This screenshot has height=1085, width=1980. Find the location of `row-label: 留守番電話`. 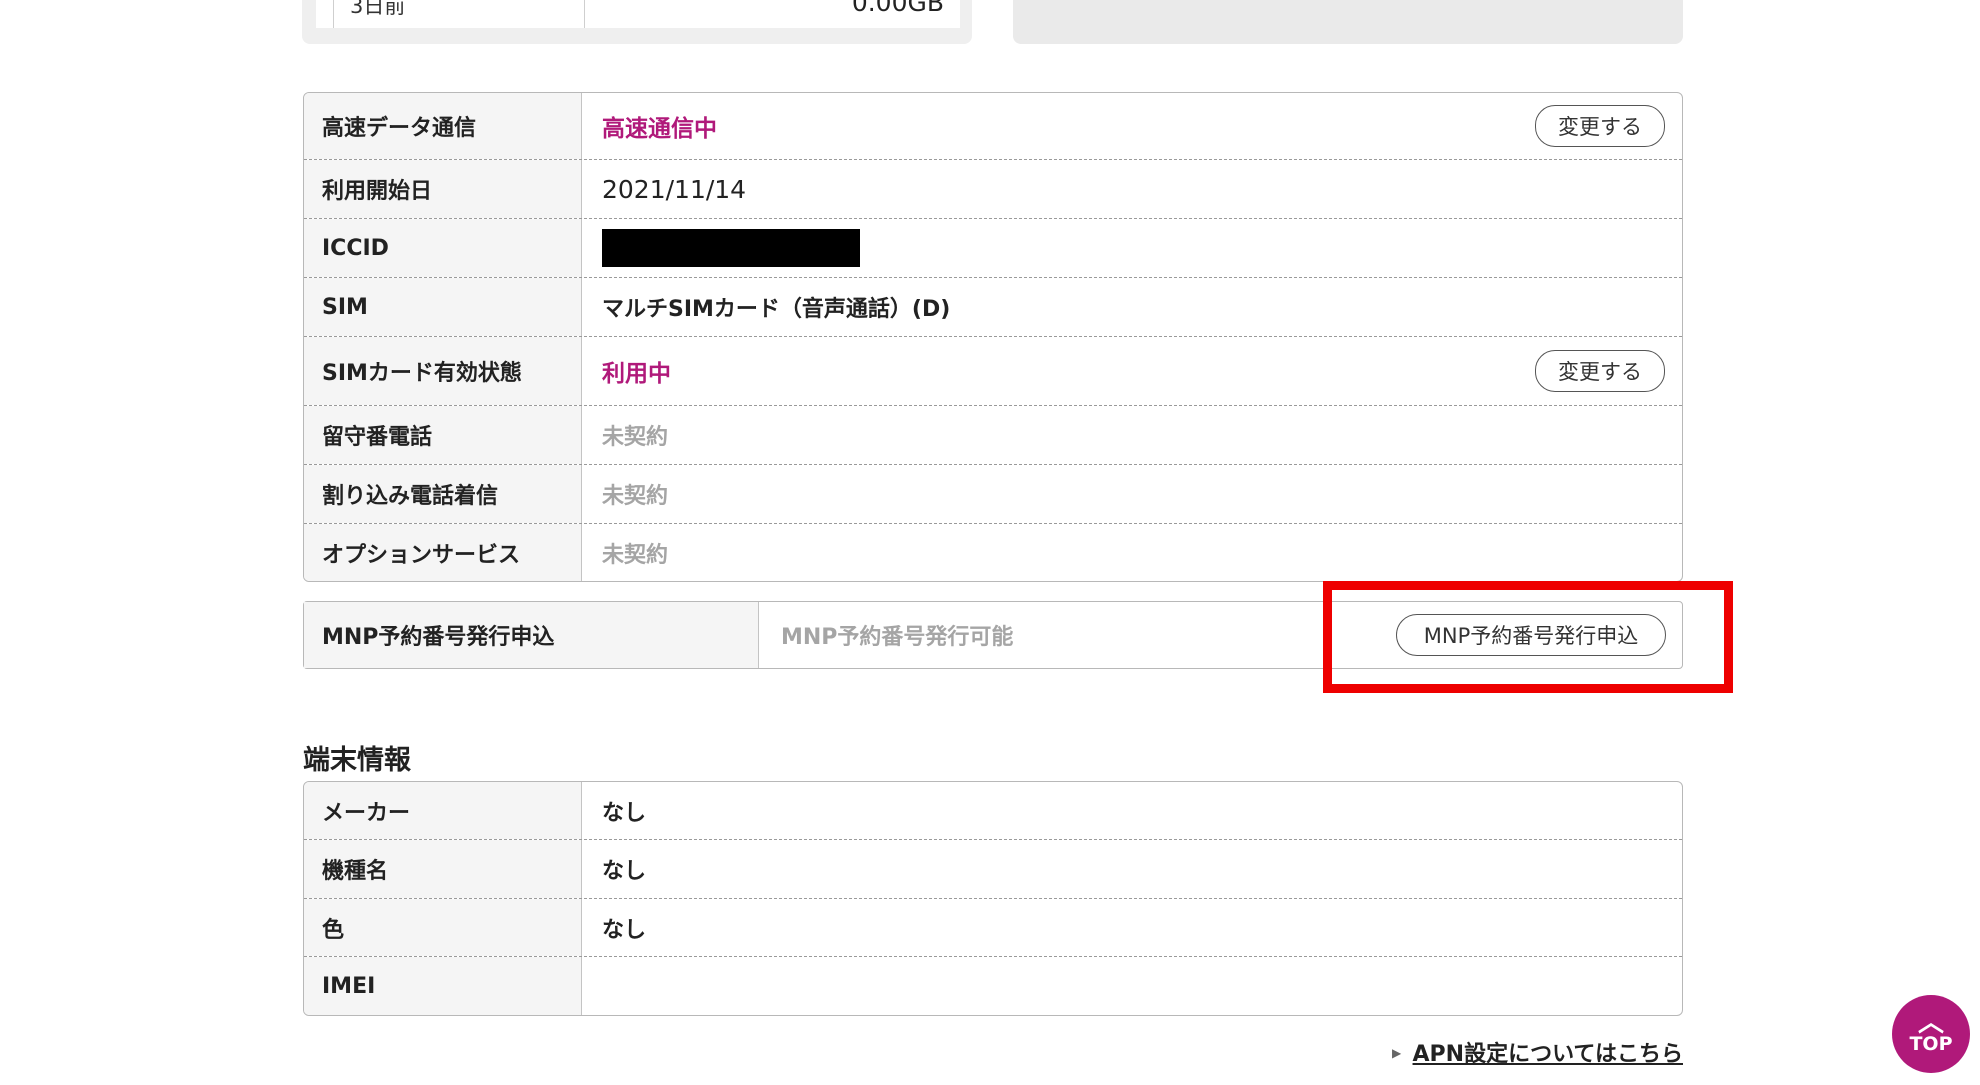

row-label: 留守番電話 is located at coordinates (443, 435).